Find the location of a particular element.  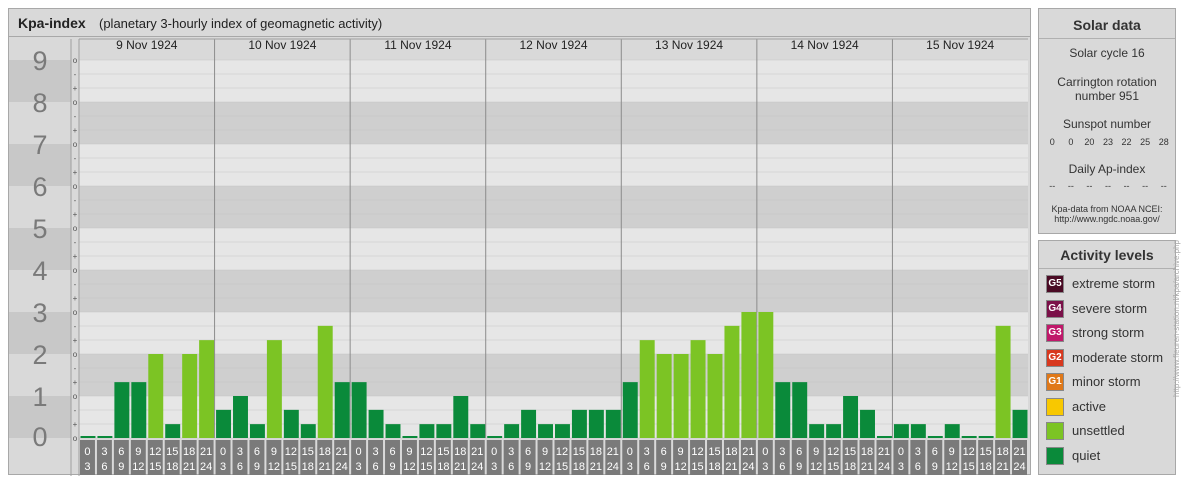

interval-end-label: 3 is located at coordinates (223, 467).